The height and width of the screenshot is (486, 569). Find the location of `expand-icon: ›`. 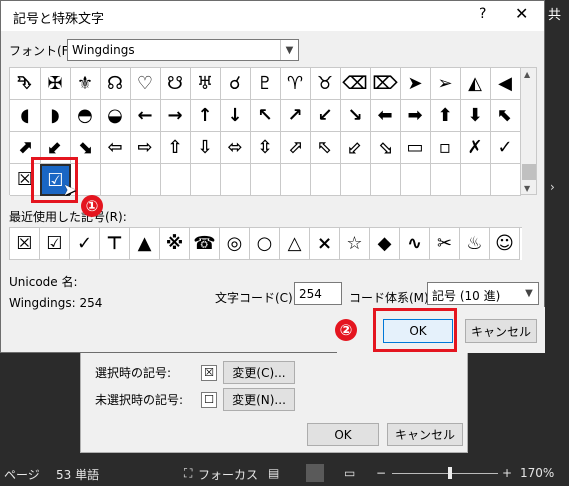

expand-icon: › is located at coordinates (552, 187).